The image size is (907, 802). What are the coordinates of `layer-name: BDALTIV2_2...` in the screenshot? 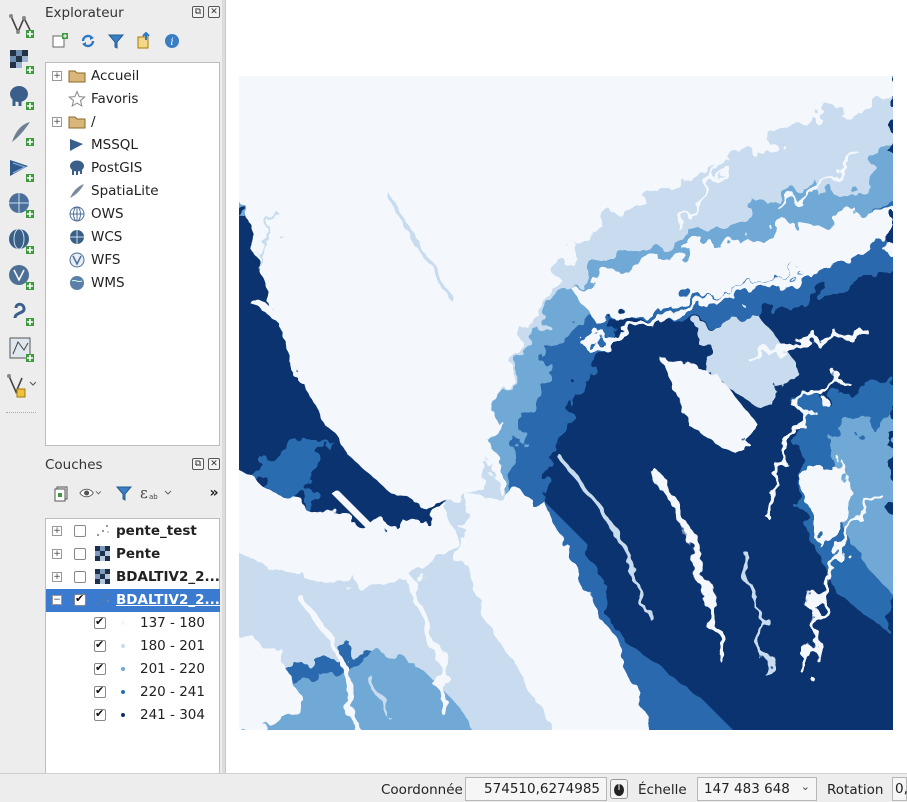 It's located at (168, 600).